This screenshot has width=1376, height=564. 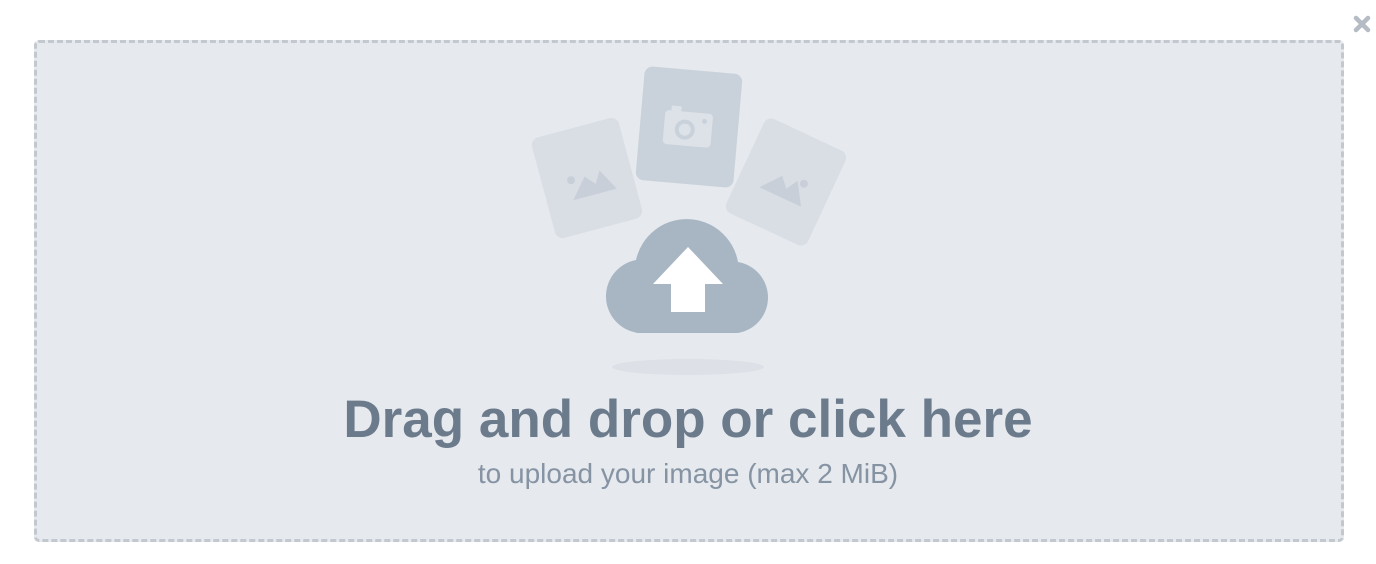 What do you see at coordinates (688, 473) in the screenshot?
I see `dropzone-subtitle: to upload your image (max 2 MiB)` at bounding box center [688, 473].